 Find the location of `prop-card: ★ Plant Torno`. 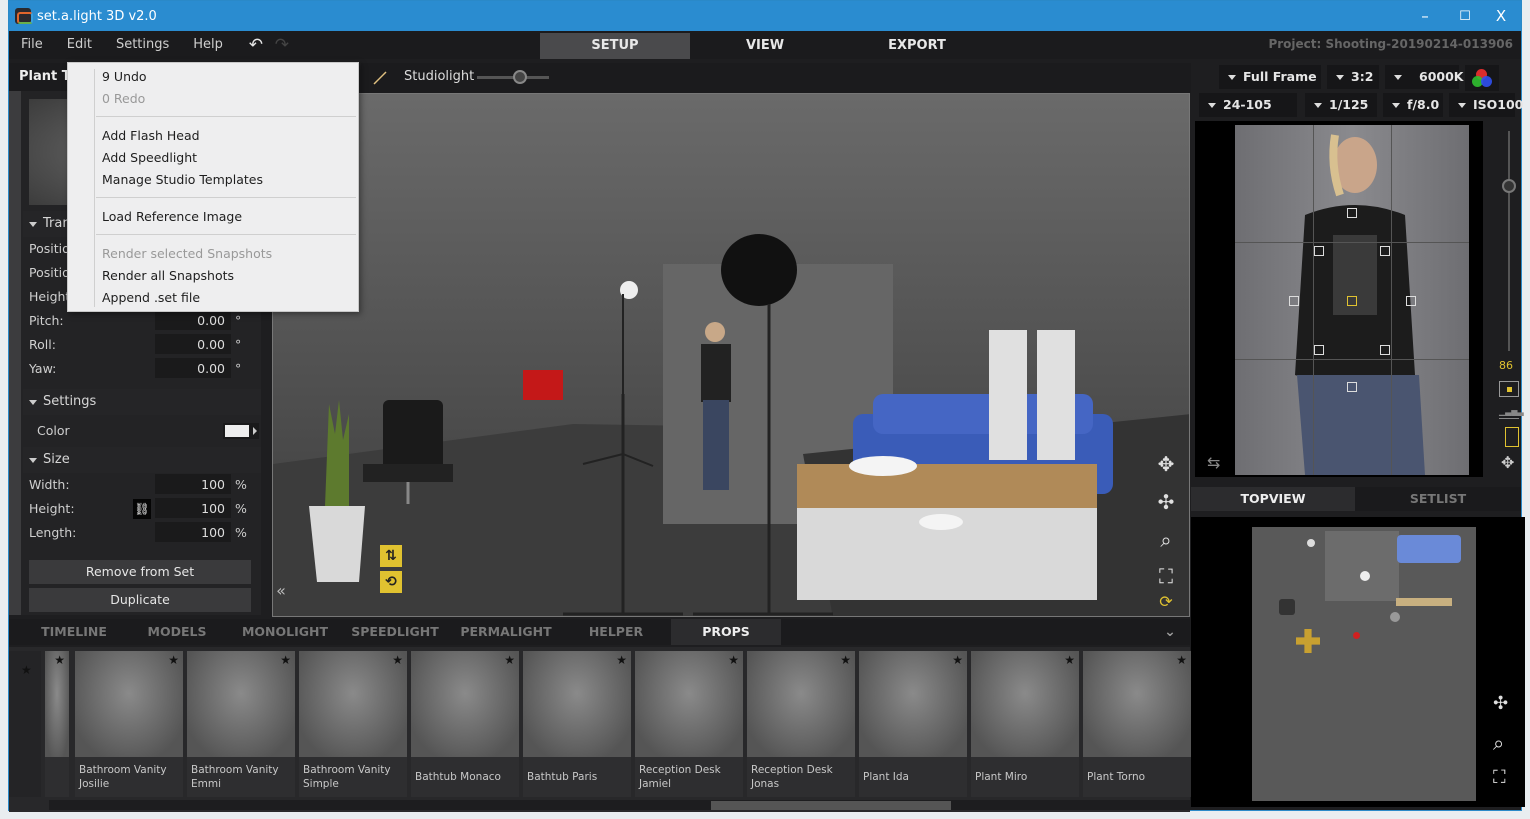

prop-card: ★ Plant Torno is located at coordinates (1137, 724).